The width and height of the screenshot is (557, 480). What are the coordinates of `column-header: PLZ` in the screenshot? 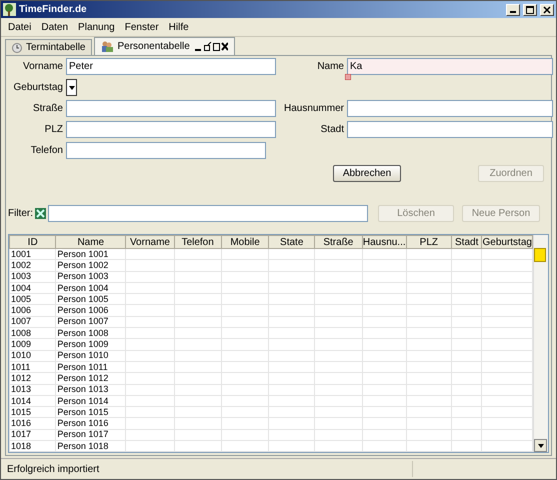 It's located at (429, 242).